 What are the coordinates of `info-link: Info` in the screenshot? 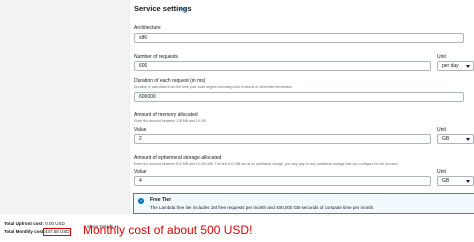 It's located at (183, 8).